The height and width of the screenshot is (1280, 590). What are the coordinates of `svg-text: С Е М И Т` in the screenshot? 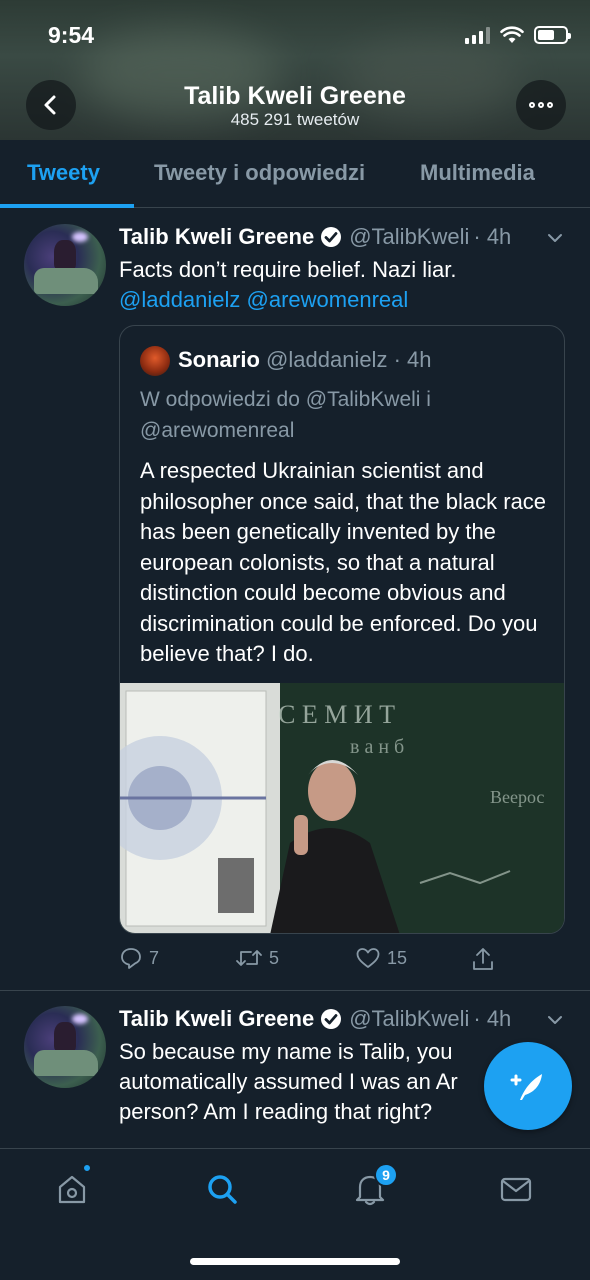 It's located at (336, 714).